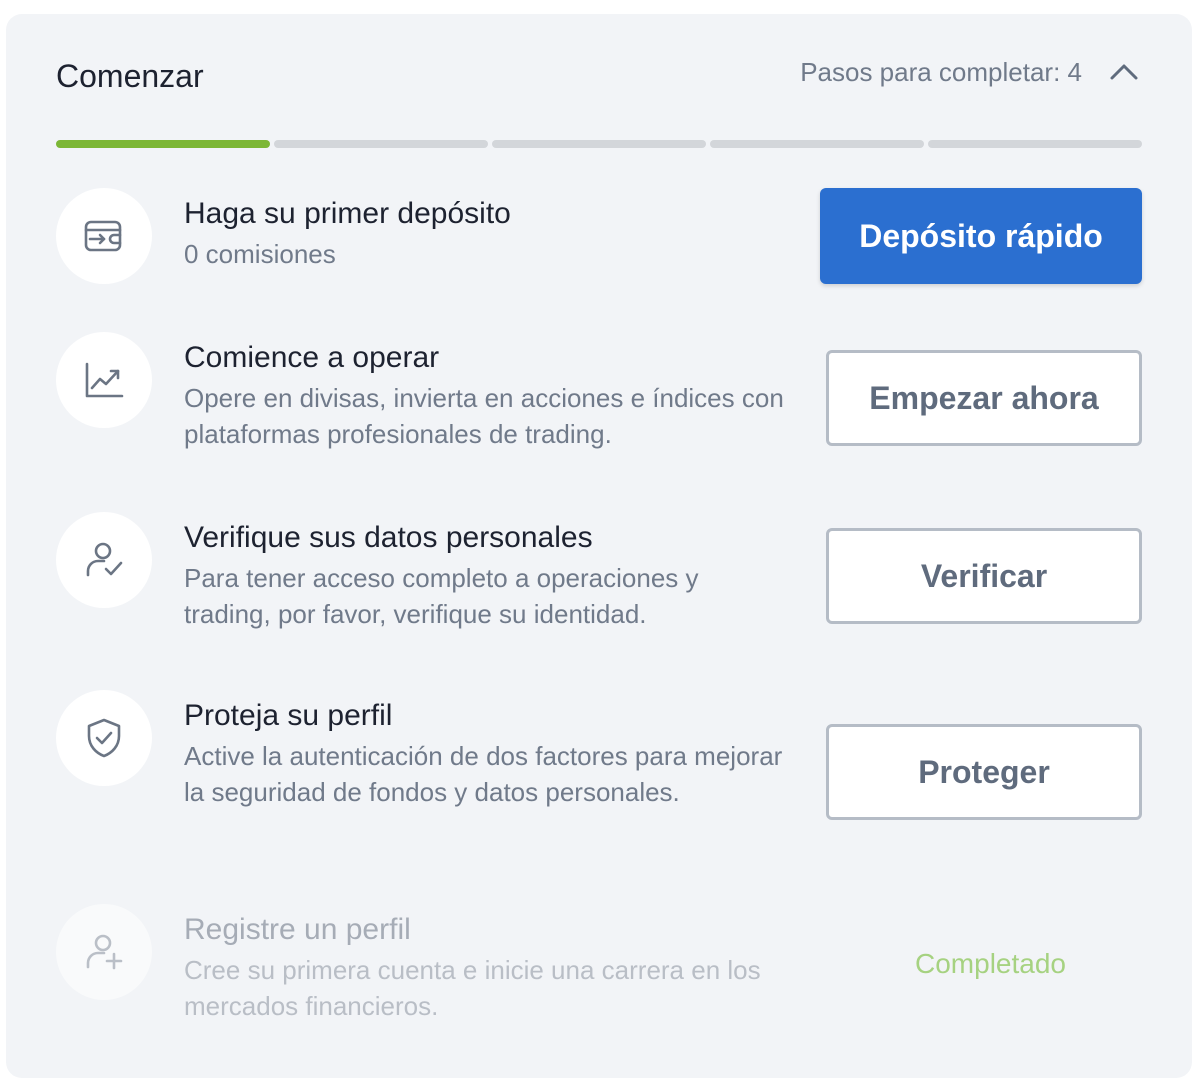  I want to click on verify-button: Verificar, so click(984, 576).